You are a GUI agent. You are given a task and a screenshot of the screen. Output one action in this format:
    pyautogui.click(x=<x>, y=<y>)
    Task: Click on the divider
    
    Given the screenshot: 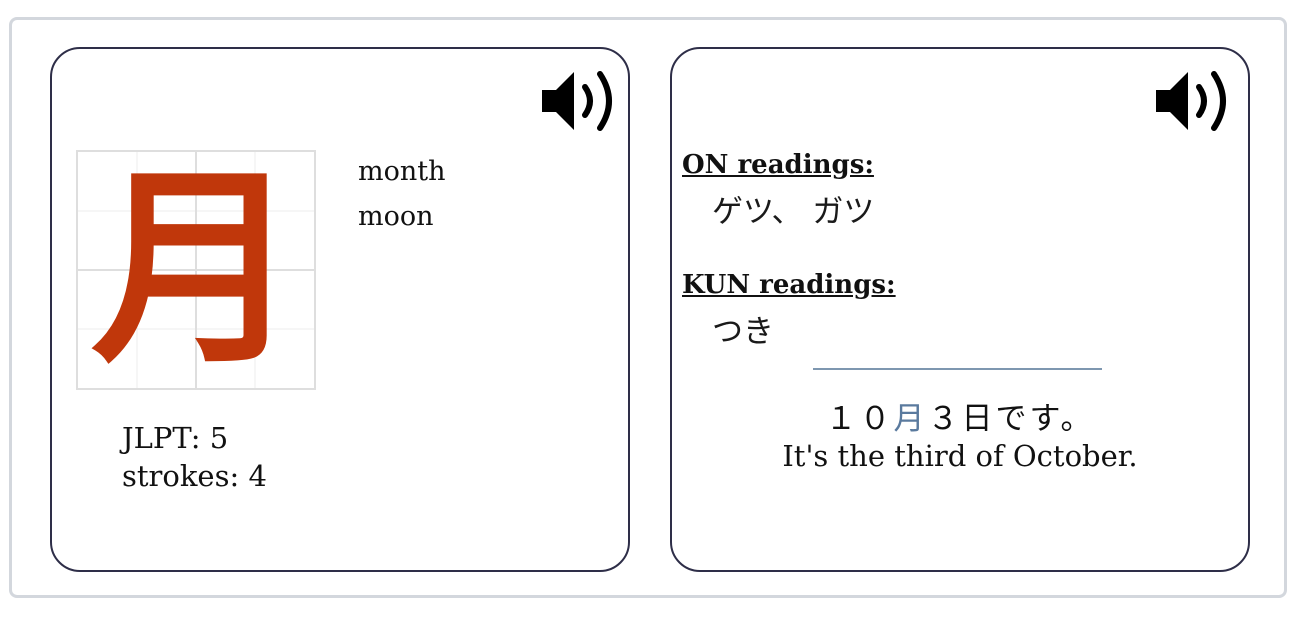 What is the action you would take?
    pyautogui.click(x=957, y=369)
    